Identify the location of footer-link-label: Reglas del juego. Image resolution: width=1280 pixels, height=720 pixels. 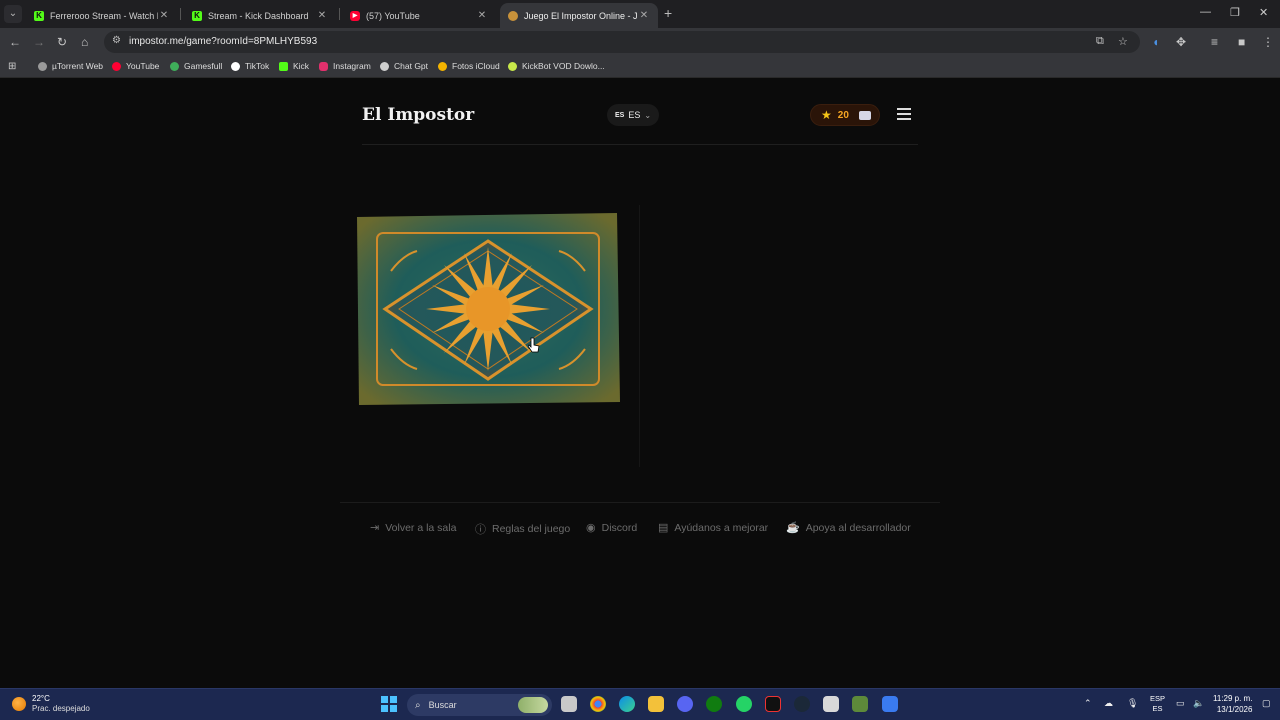
(531, 529).